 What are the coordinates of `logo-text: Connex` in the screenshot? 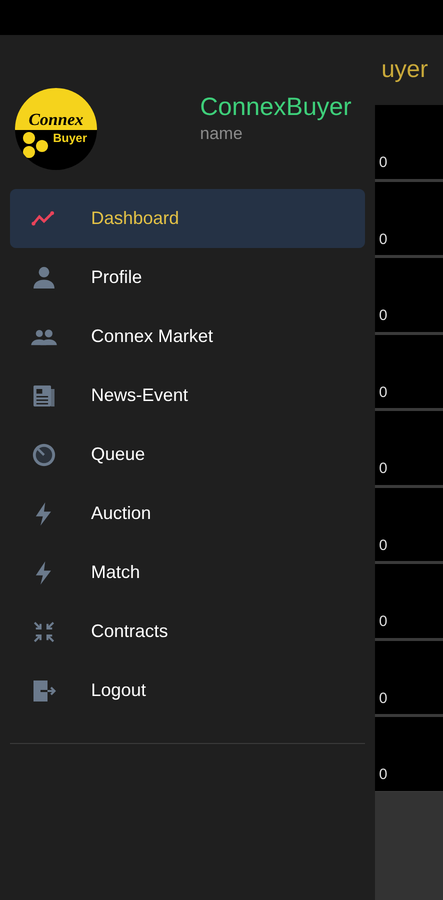 It's located at (56, 119).